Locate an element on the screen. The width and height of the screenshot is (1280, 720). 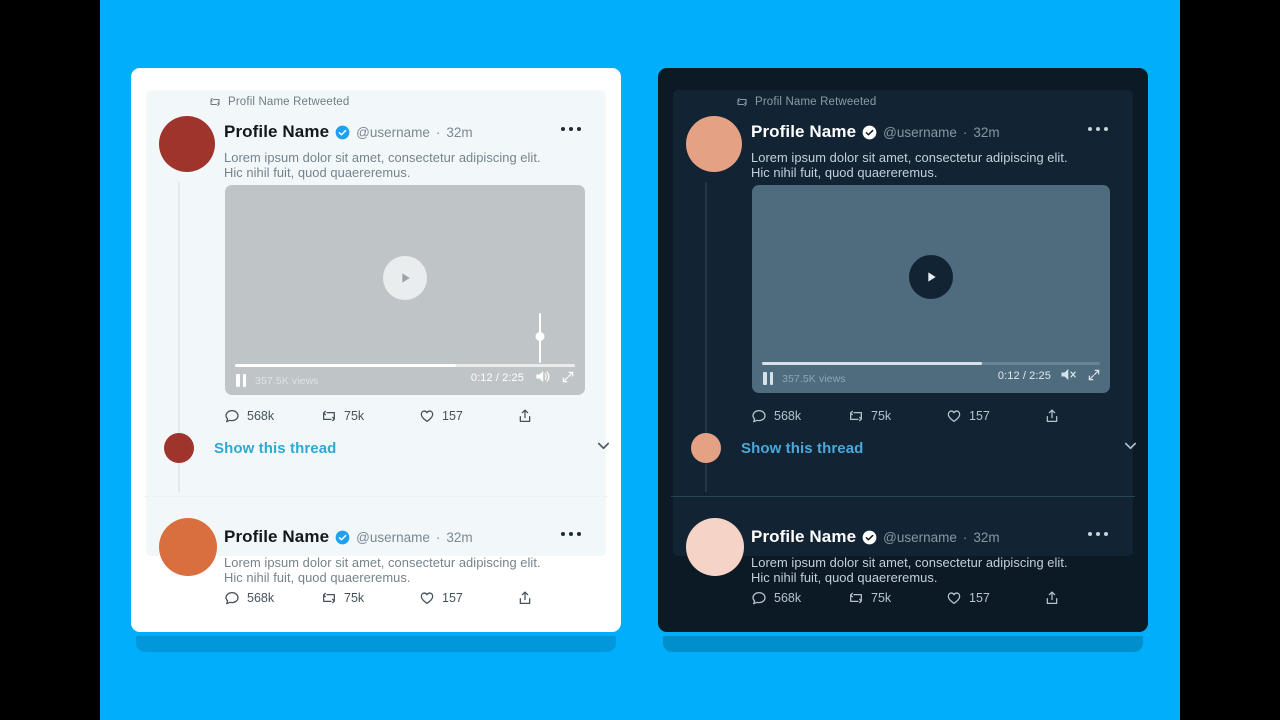
card-shadow-light is located at coordinates (376, 644).